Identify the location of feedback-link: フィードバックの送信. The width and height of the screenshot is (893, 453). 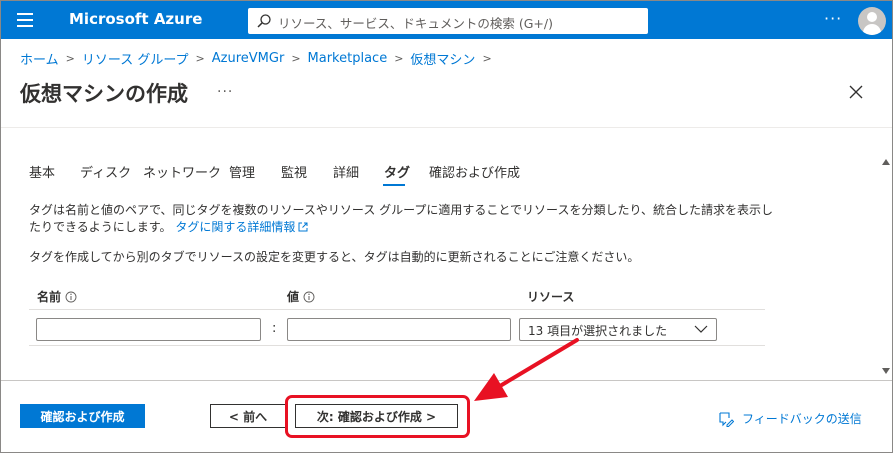
(790, 418).